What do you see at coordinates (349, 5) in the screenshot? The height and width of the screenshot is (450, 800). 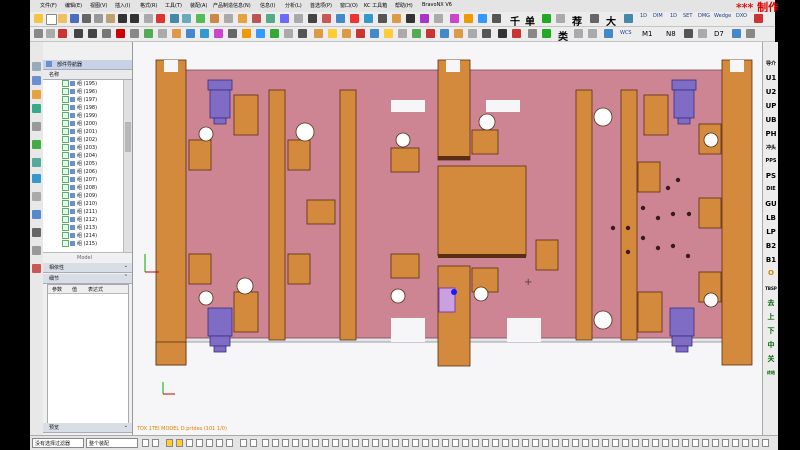 I see `menu-window: 窗口(O)` at bounding box center [349, 5].